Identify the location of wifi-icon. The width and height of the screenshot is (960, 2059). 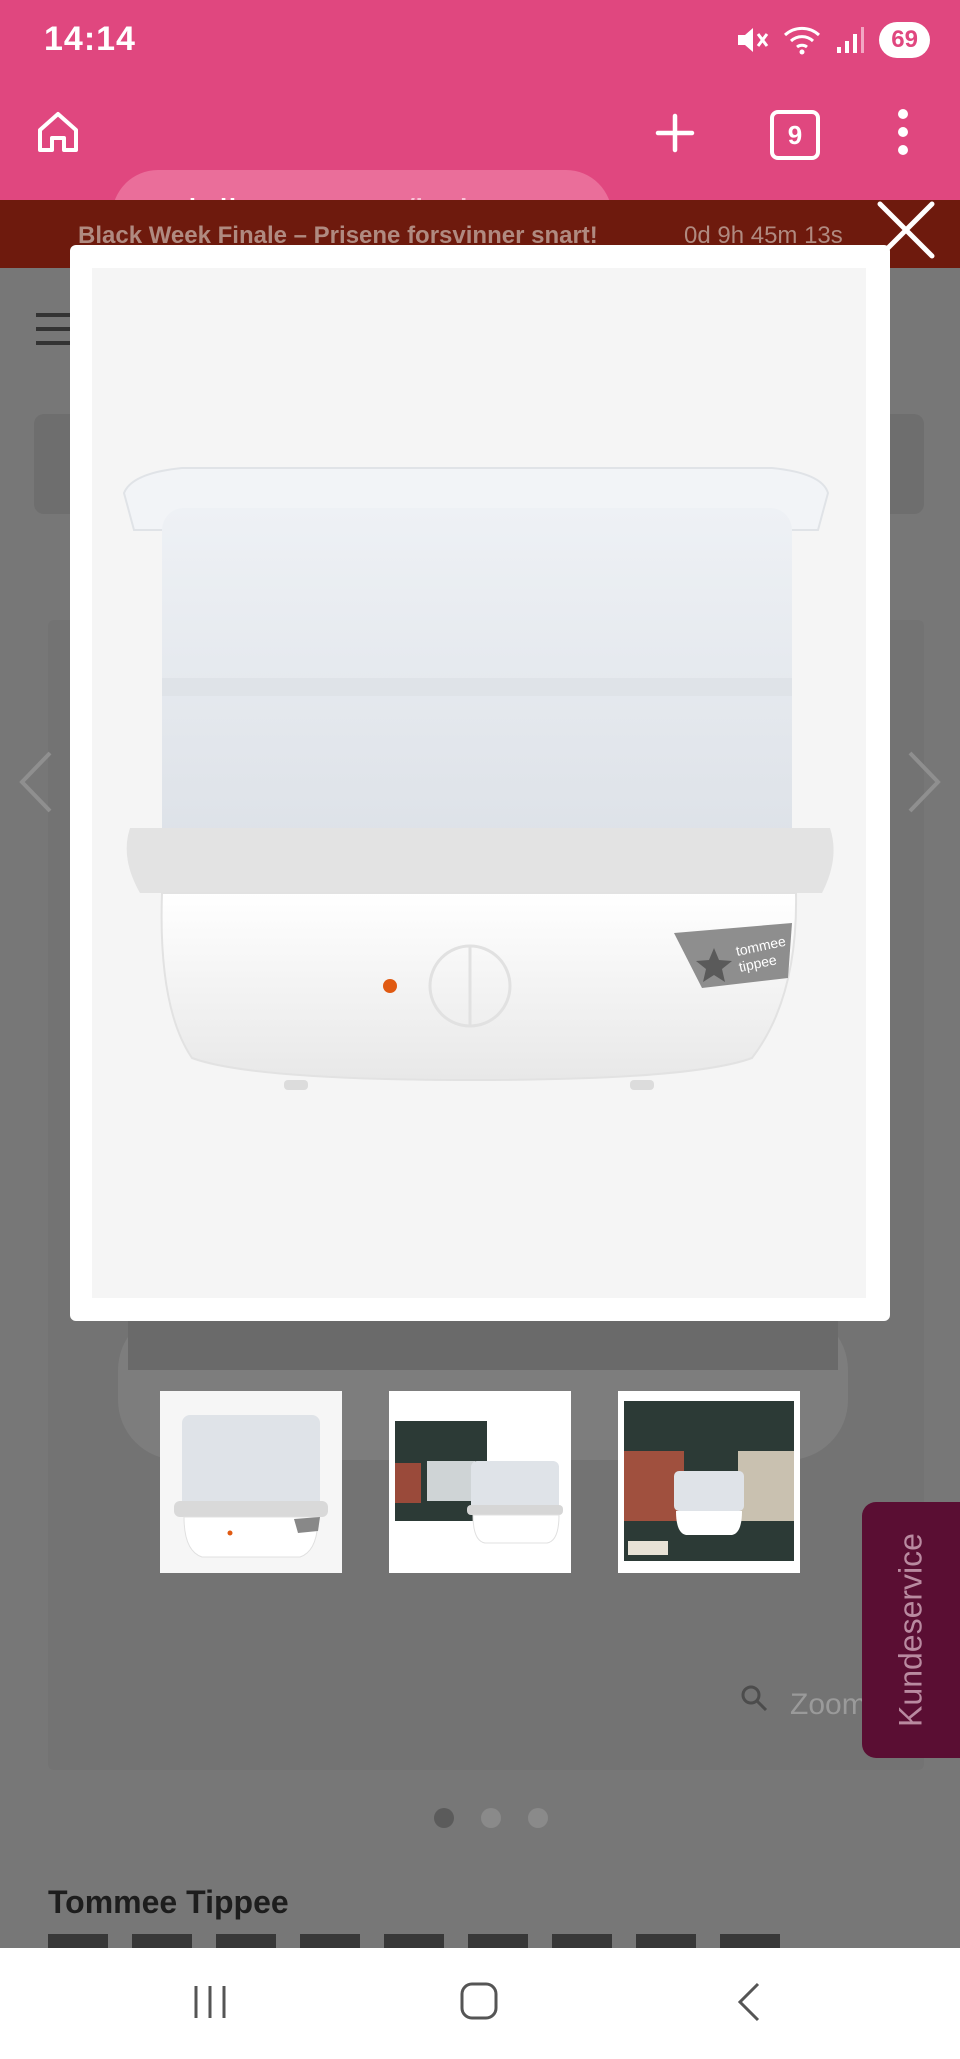
(802, 40).